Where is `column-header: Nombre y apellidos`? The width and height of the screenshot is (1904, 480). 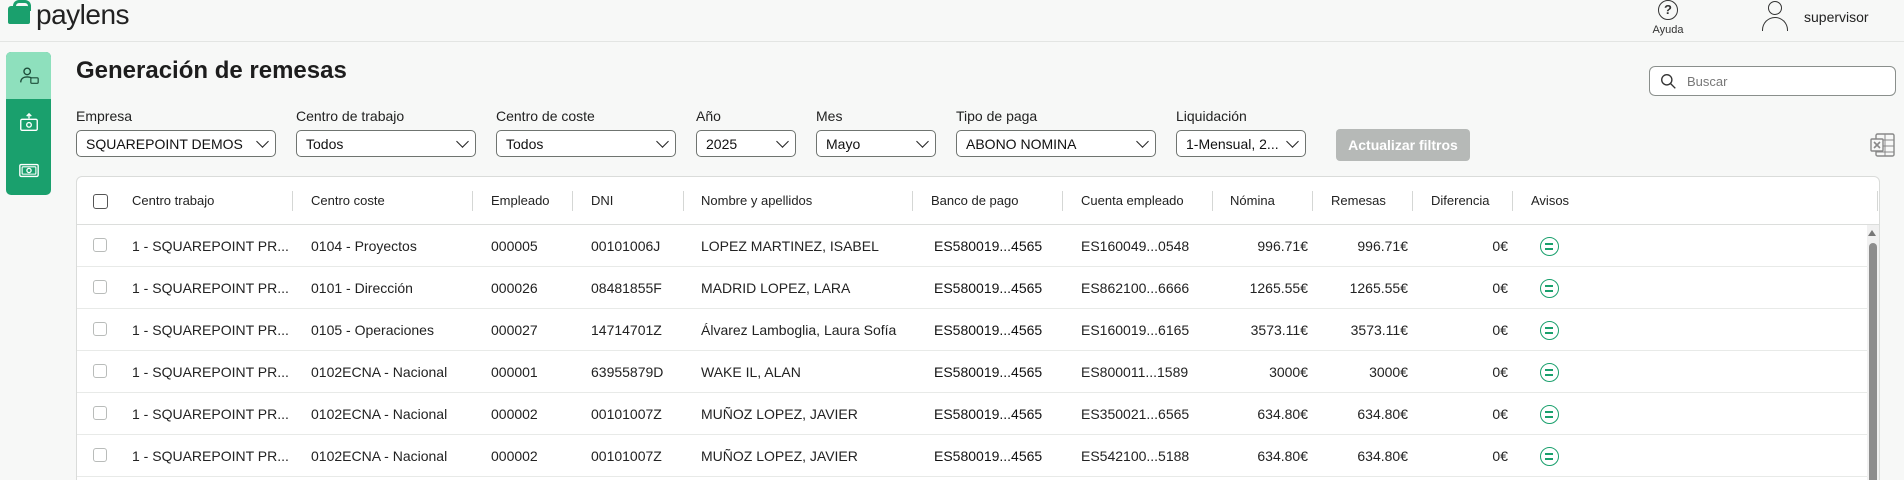 column-header: Nombre y apellidos is located at coordinates (756, 201).